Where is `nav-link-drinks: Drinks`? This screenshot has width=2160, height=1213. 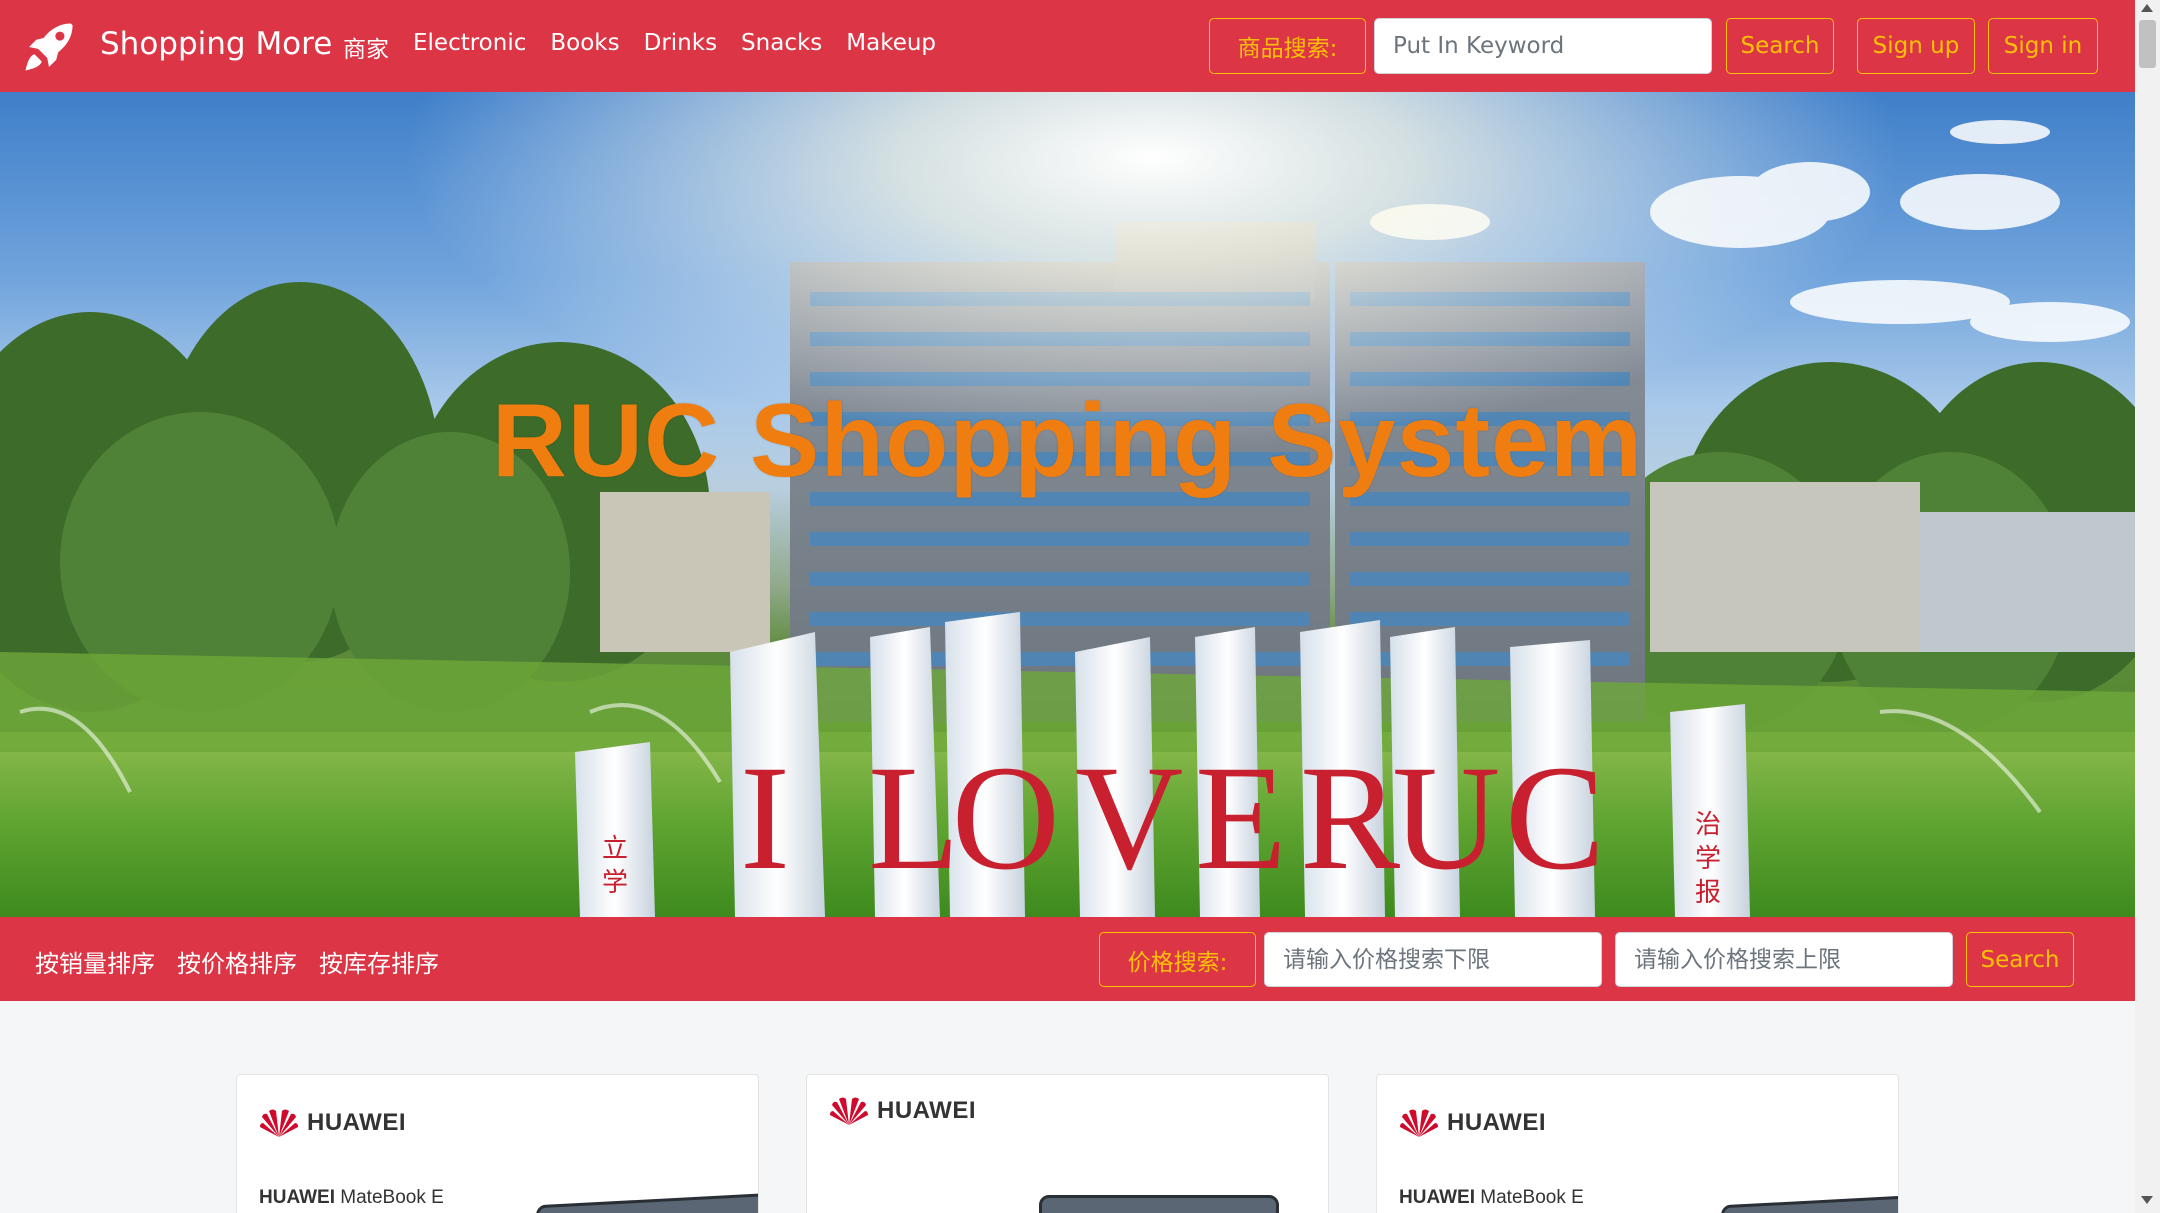
nav-link-drinks: Drinks is located at coordinates (680, 47).